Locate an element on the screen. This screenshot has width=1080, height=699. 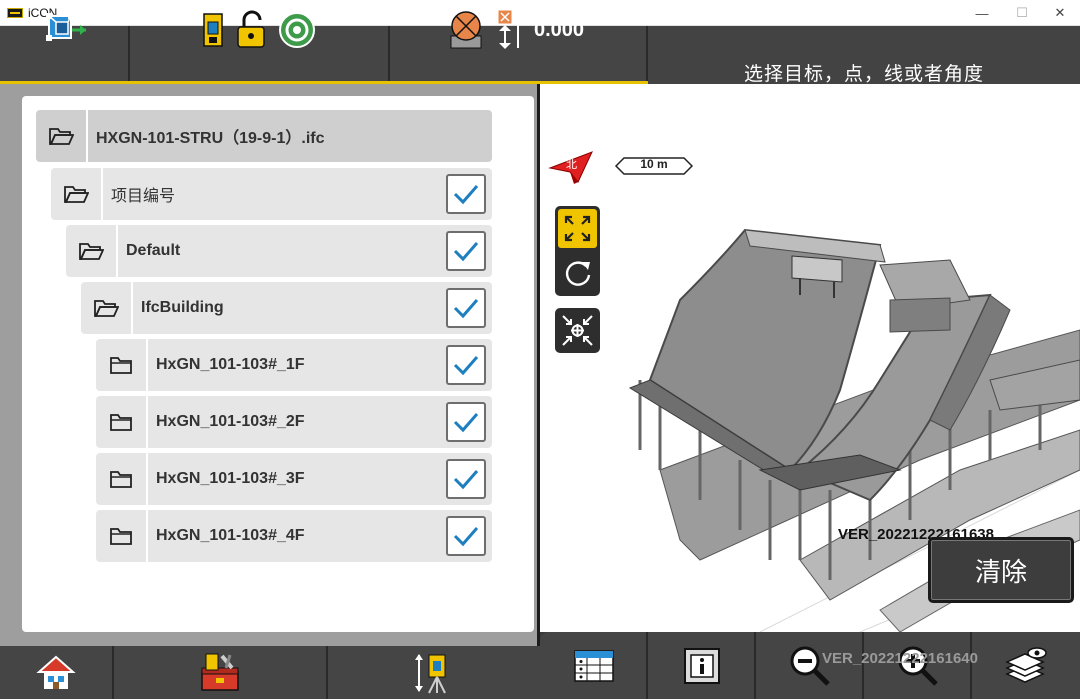
instrument-icon is located at coordinates (213, 30).